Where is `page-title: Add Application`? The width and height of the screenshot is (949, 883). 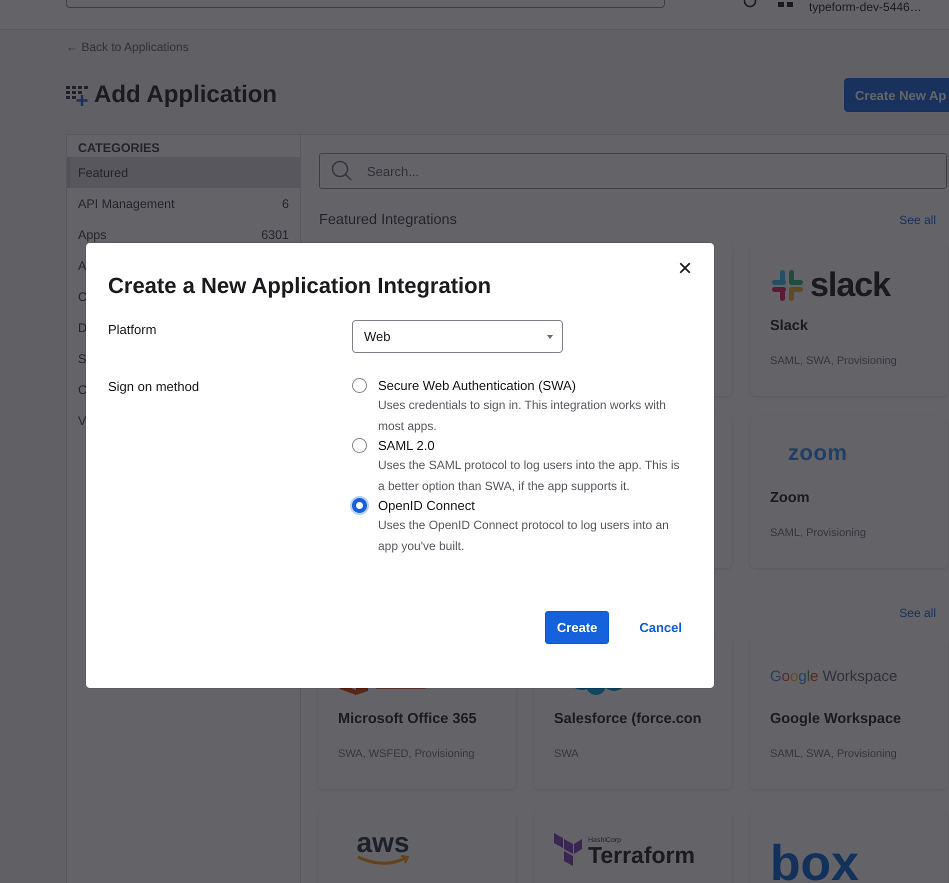
page-title: Add Application is located at coordinates (186, 95).